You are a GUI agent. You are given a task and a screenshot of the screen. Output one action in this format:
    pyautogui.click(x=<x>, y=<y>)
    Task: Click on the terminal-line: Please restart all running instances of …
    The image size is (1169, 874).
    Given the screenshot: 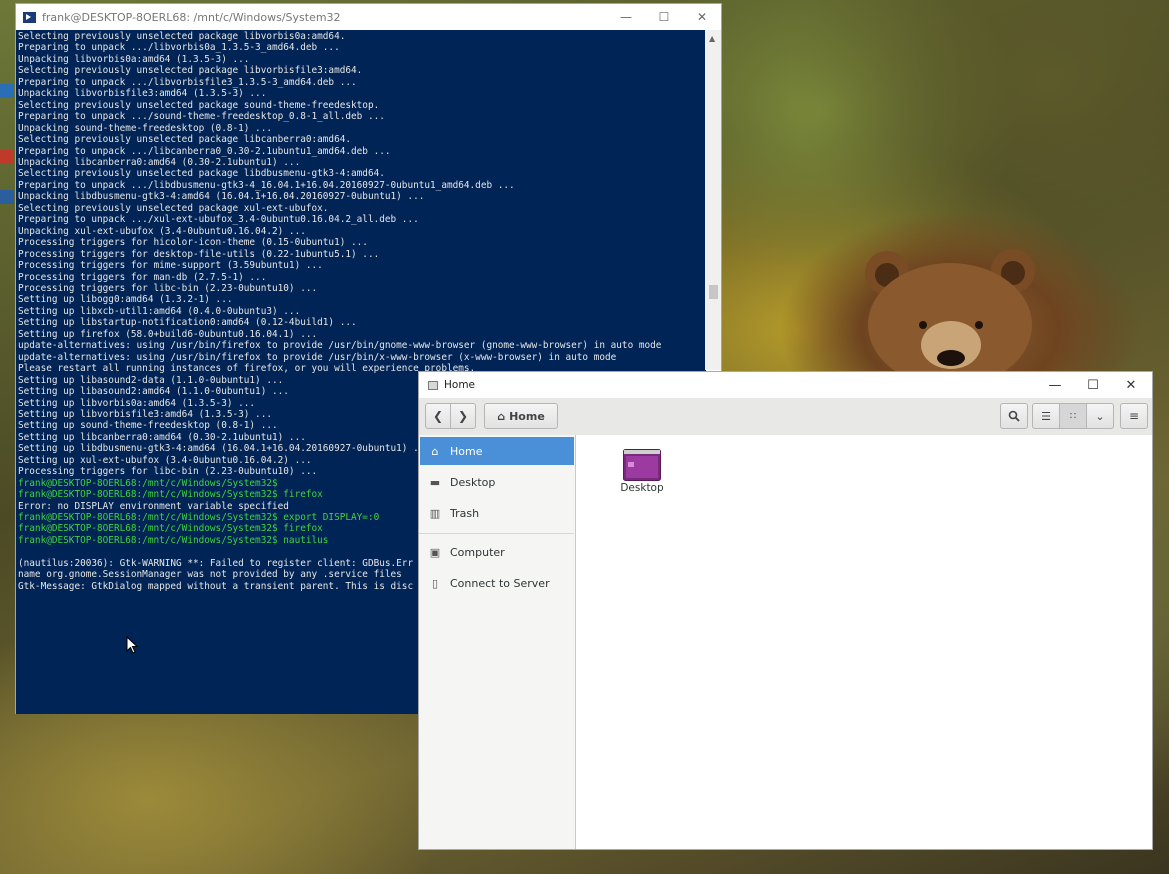 What is the action you would take?
    pyautogui.click(x=247, y=369)
    